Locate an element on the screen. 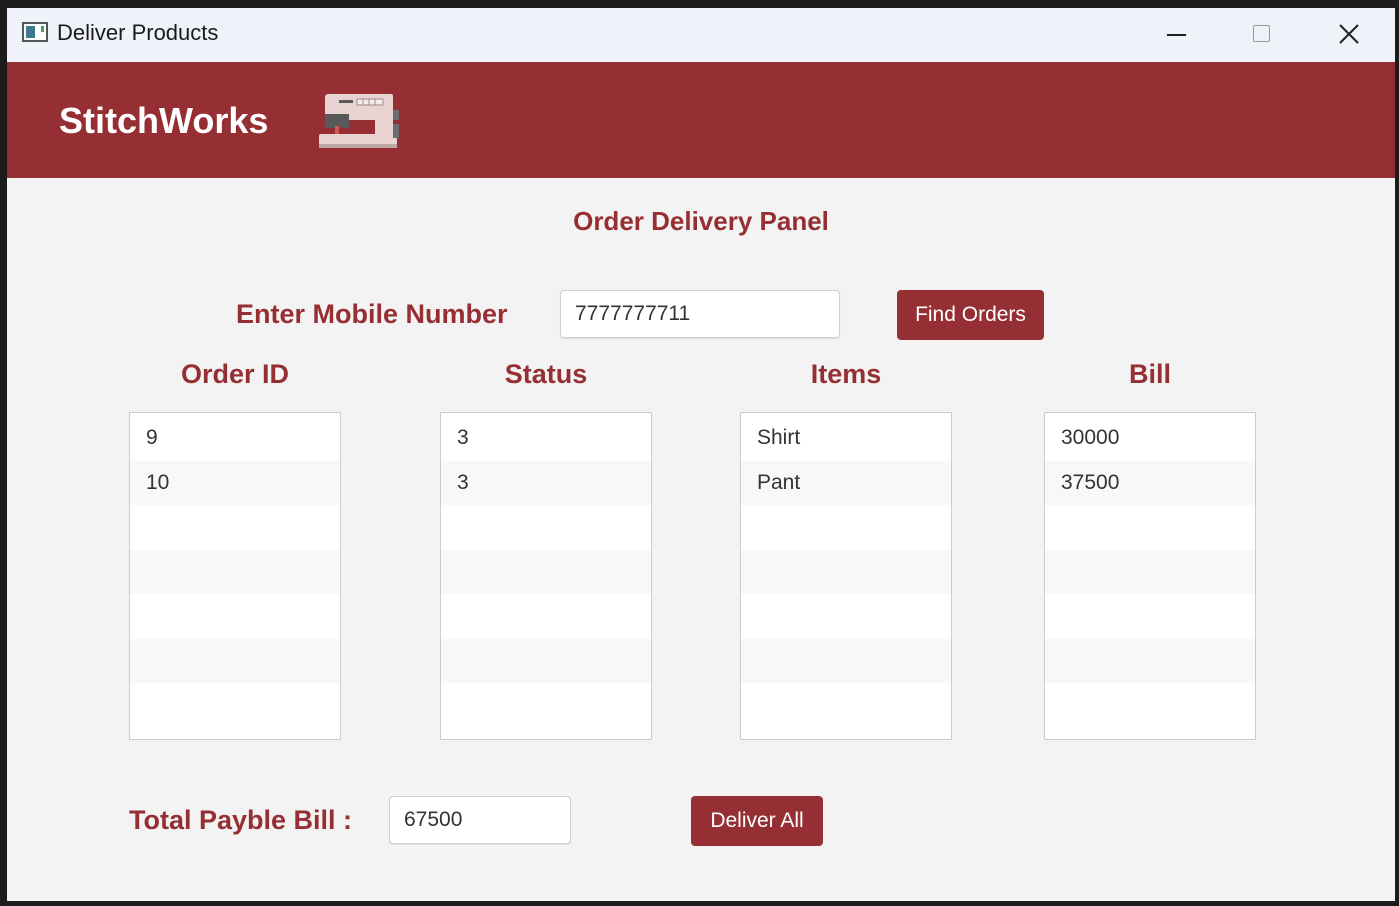  minimize-button is located at coordinates (1176, 35).